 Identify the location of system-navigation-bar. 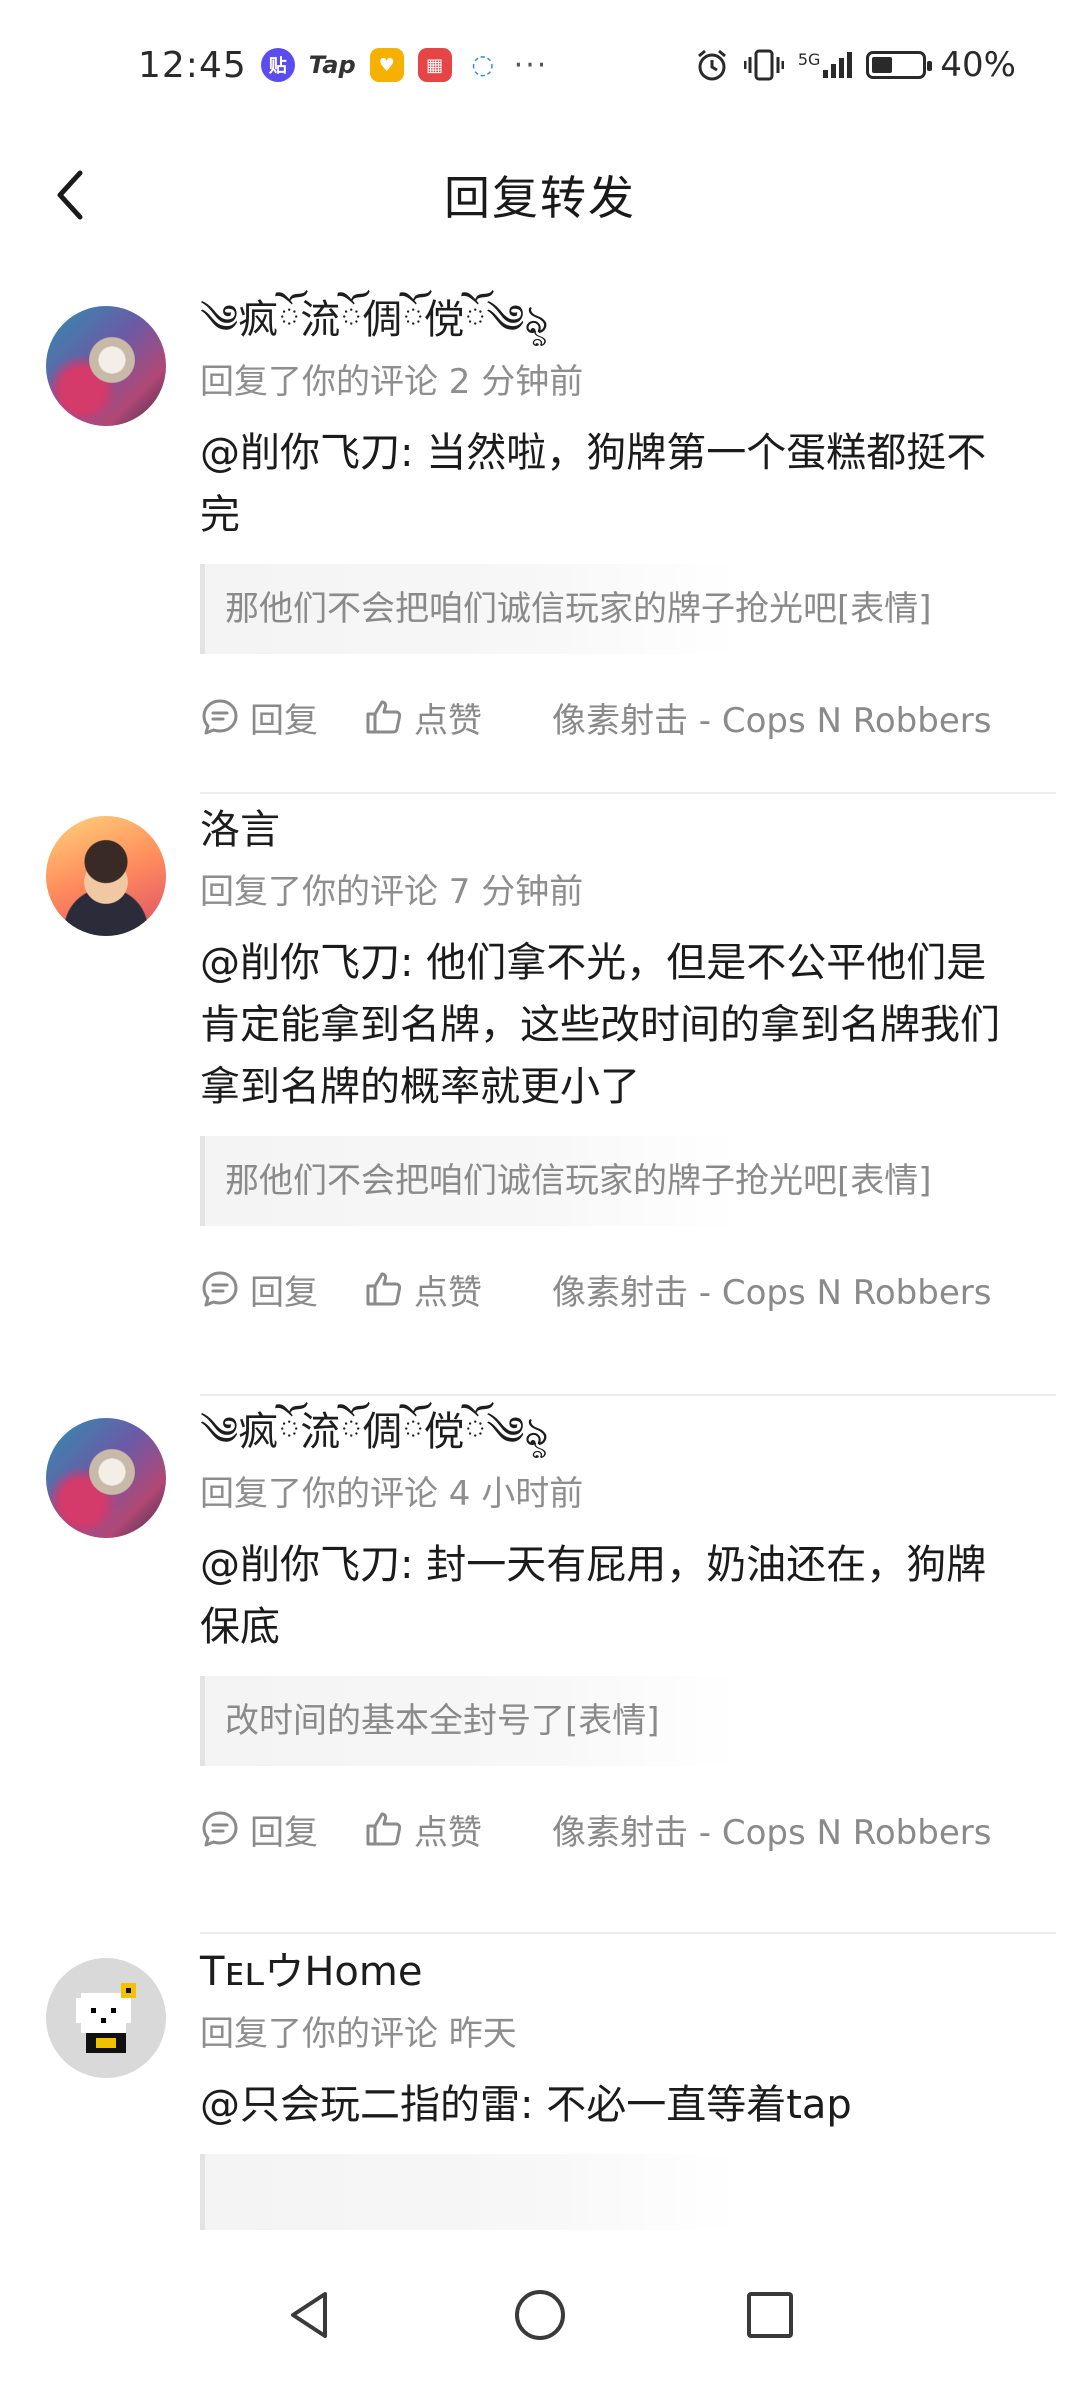
(540, 2315).